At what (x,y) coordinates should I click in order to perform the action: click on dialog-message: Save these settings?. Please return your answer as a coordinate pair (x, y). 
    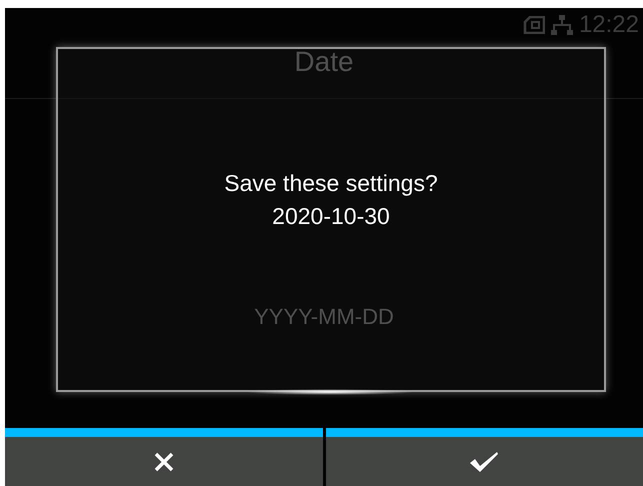
    Looking at the image, I should click on (331, 183).